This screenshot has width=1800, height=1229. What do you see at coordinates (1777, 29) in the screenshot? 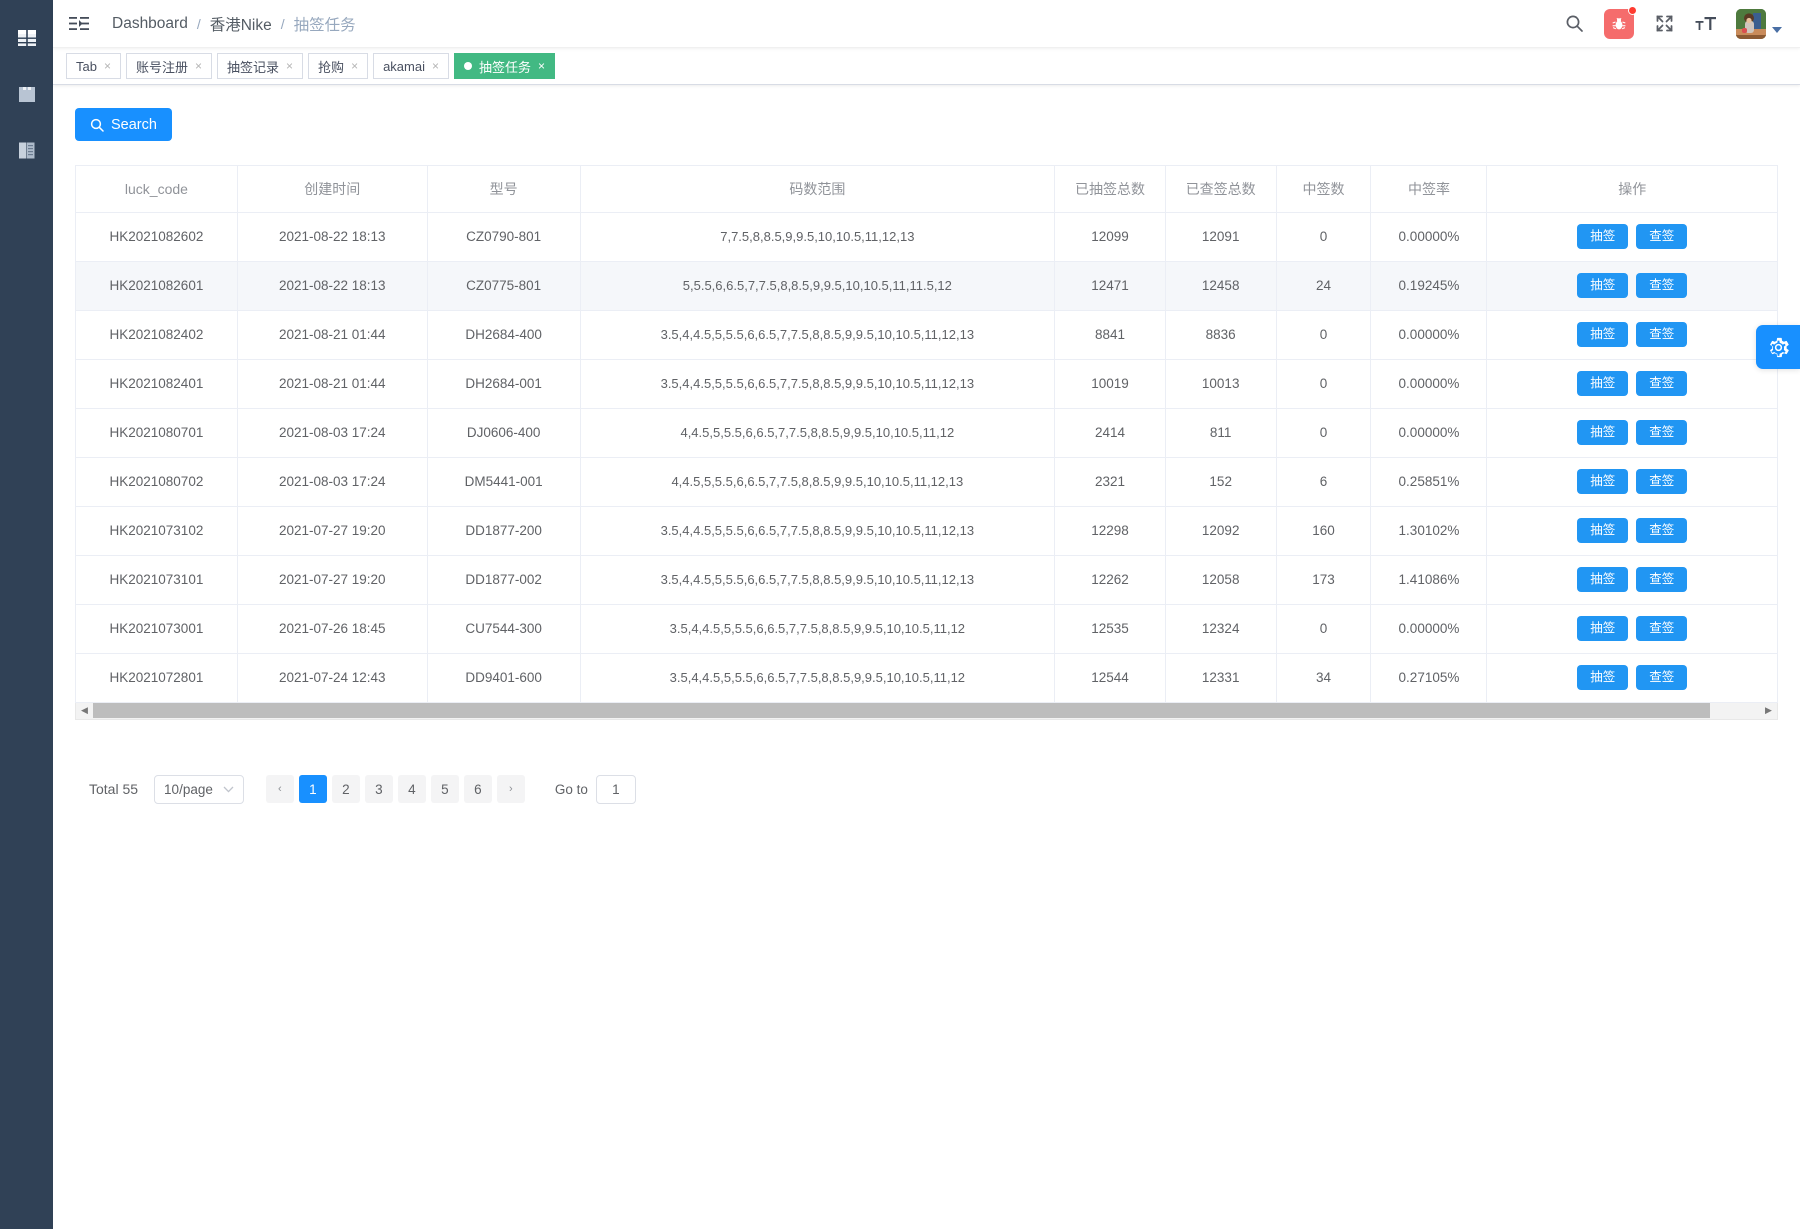
I see `chevron-down-icon` at bounding box center [1777, 29].